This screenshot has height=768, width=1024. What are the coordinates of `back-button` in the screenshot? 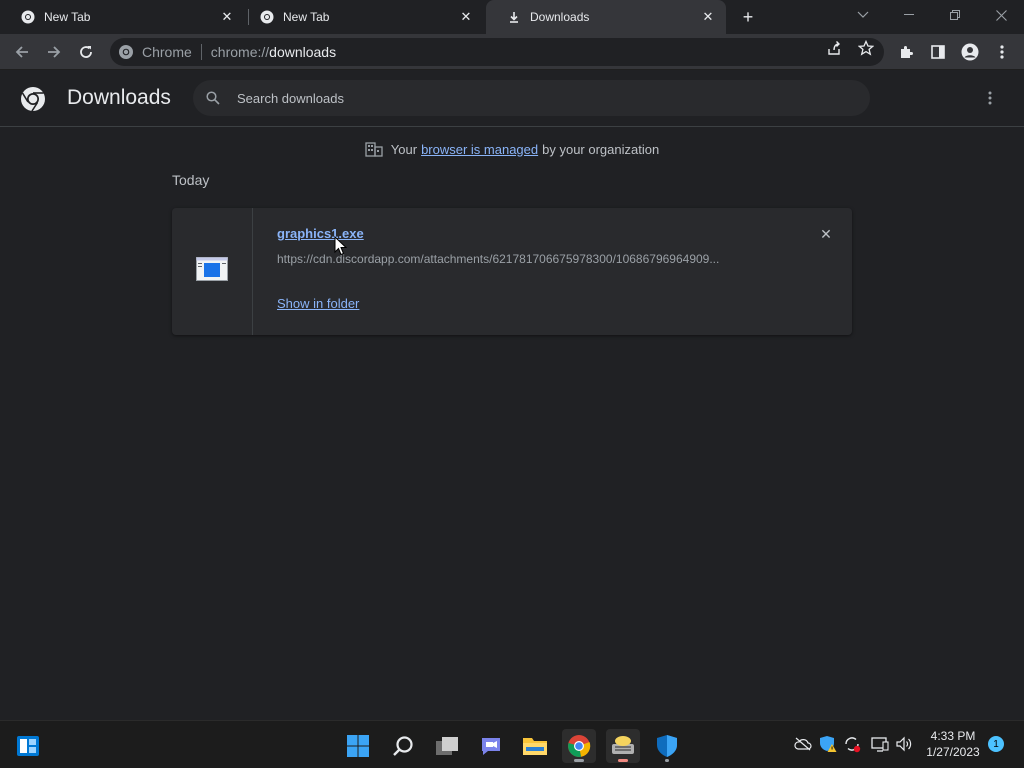 It's located at (22, 52).